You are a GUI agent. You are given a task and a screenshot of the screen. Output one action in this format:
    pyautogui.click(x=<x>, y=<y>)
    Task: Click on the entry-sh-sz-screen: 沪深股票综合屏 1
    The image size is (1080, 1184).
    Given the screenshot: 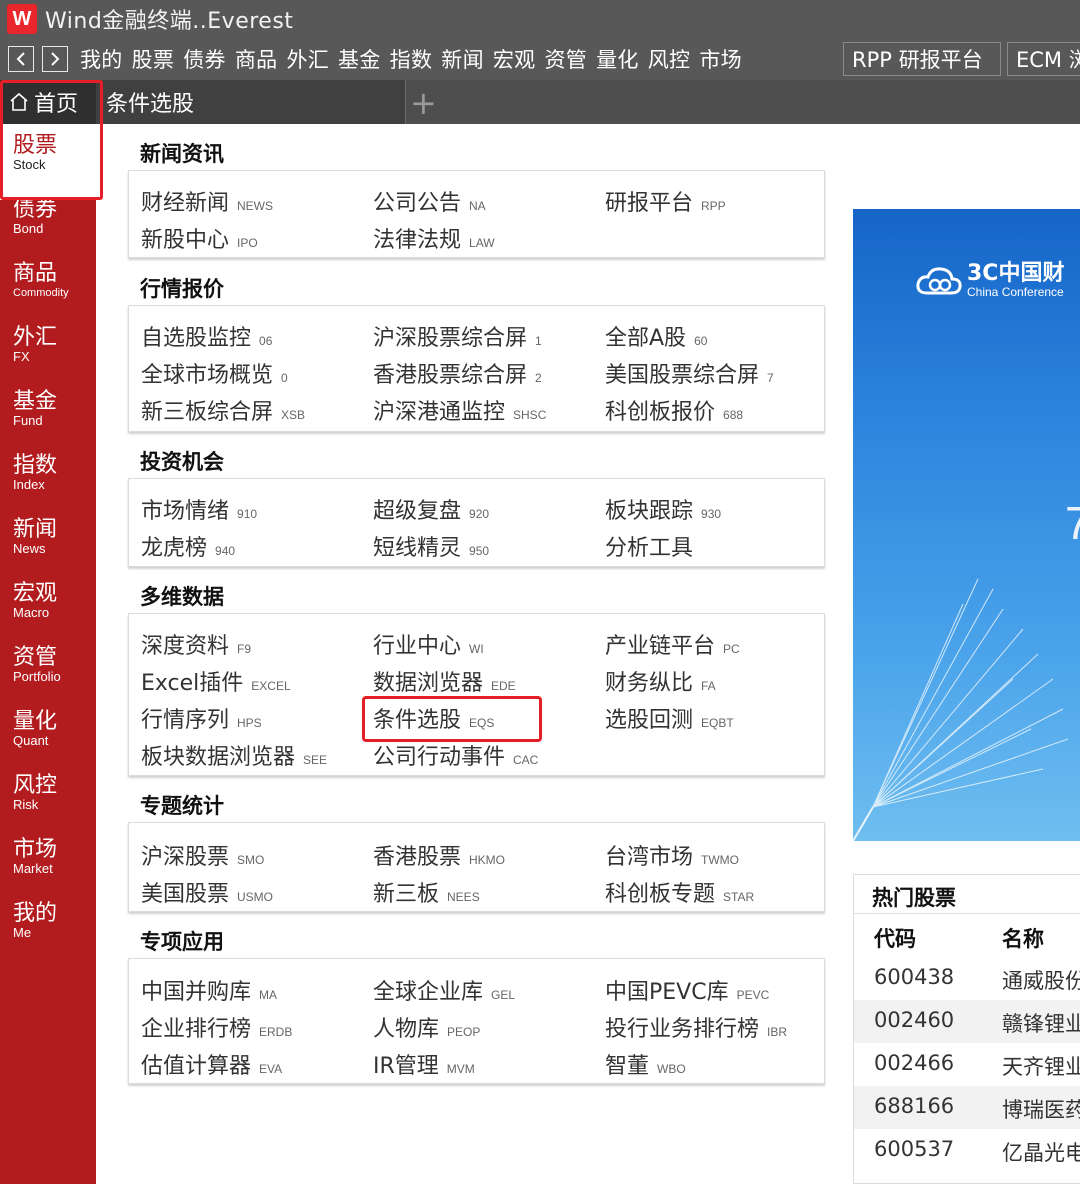 What is the action you would take?
    pyautogui.click(x=457, y=336)
    